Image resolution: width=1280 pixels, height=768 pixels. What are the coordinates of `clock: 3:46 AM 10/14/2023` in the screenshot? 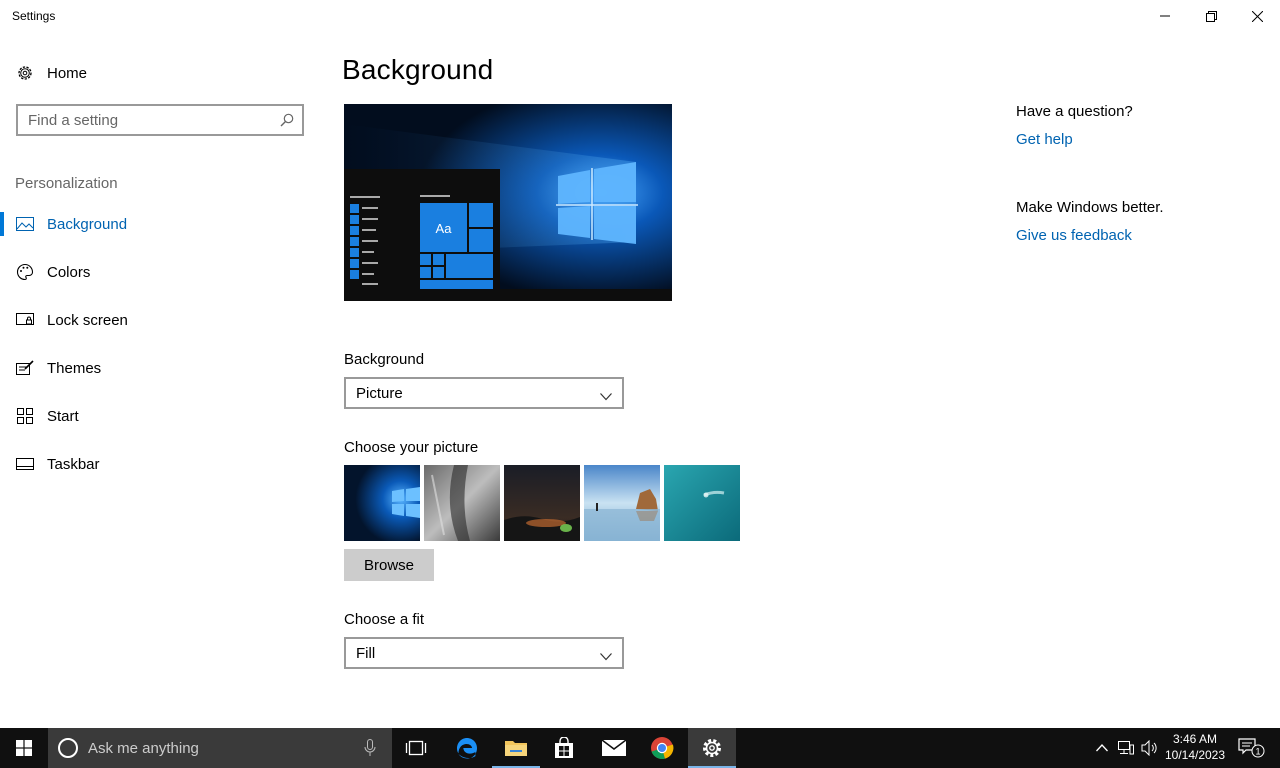 It's located at (1195, 747).